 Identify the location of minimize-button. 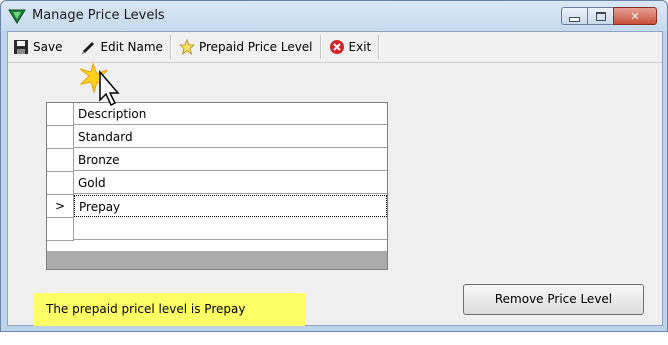
(574, 16).